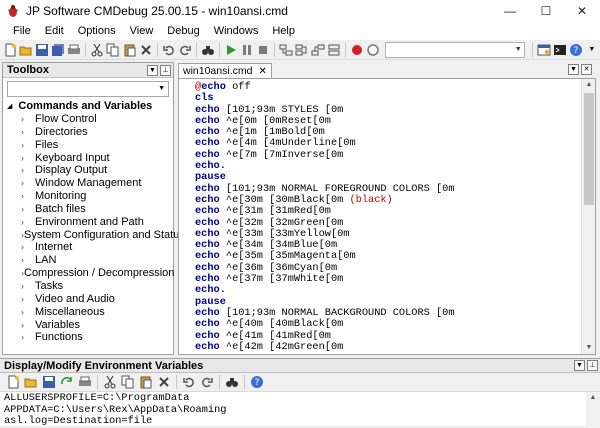 The width and height of the screenshot is (600, 428). Describe the element at coordinates (146, 50) in the screenshot. I see `delete-button` at that location.